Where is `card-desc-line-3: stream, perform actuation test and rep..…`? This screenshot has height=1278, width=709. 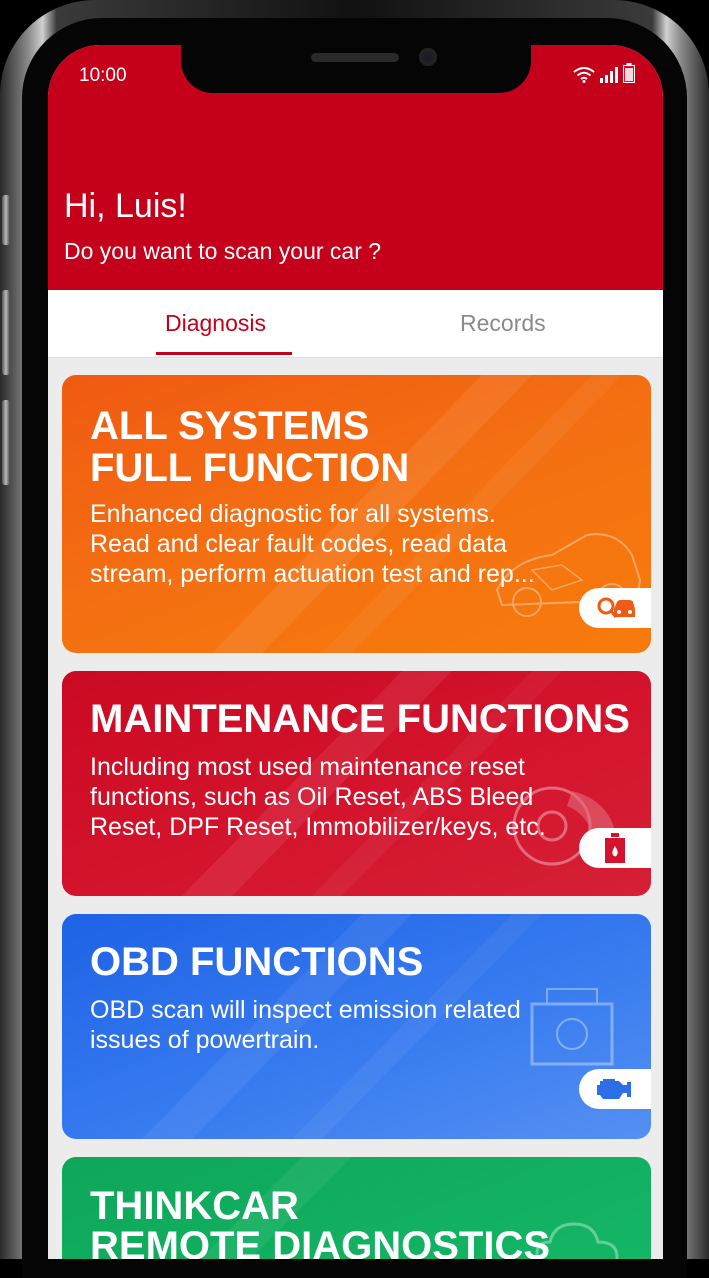
card-desc-line-3: stream, perform actuation test and rep..… is located at coordinates (312, 574).